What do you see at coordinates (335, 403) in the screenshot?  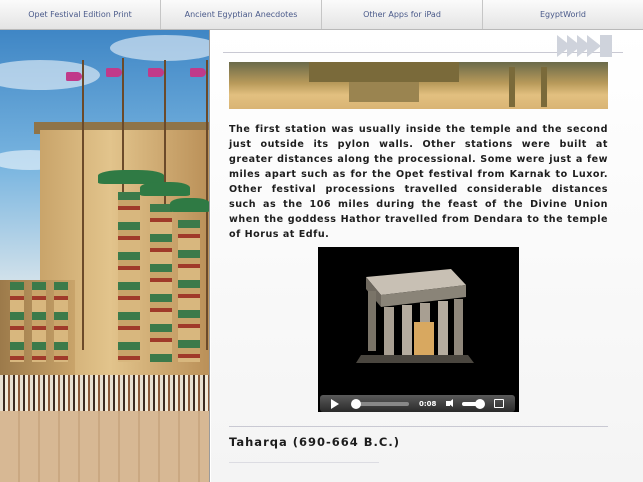 I see `play-icon` at bounding box center [335, 403].